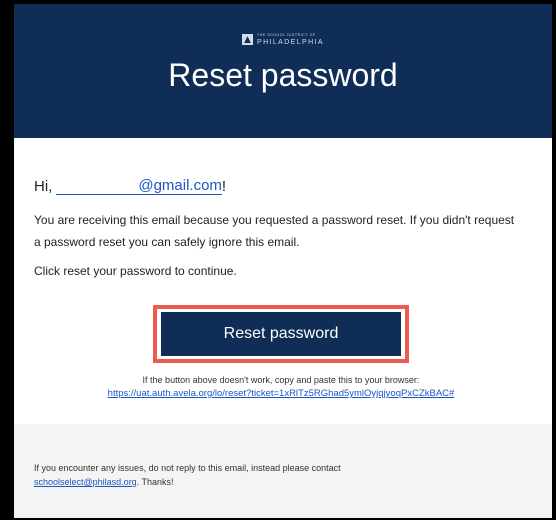  What do you see at coordinates (155, 482) in the screenshot?
I see `footer-thanks: . Thanks!` at bounding box center [155, 482].